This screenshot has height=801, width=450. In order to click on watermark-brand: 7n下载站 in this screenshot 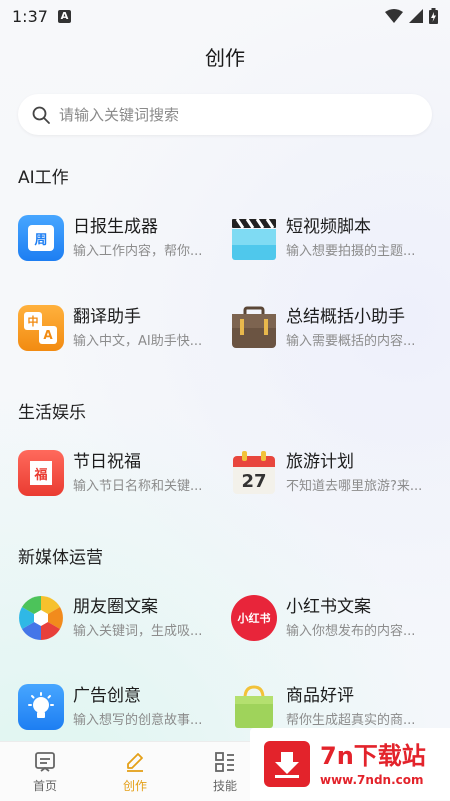, I will do `click(373, 755)`.